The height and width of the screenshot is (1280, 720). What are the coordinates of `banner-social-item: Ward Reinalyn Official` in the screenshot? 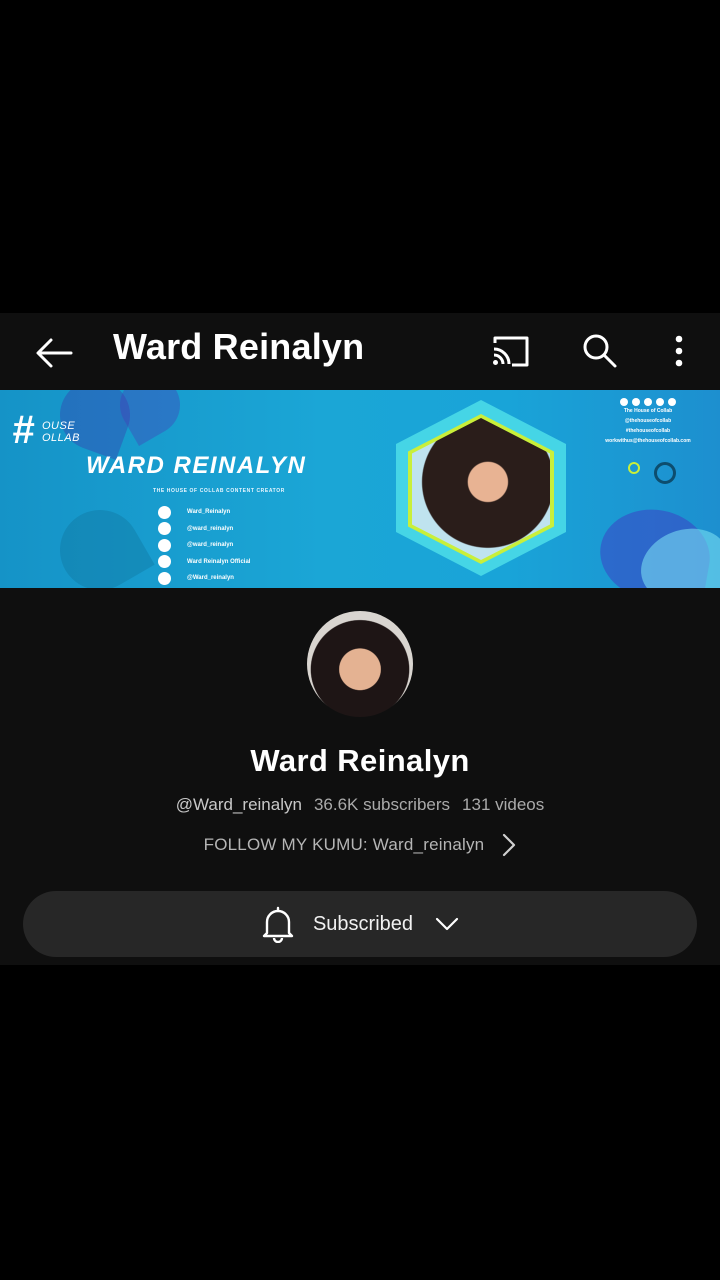 It's located at (204, 562).